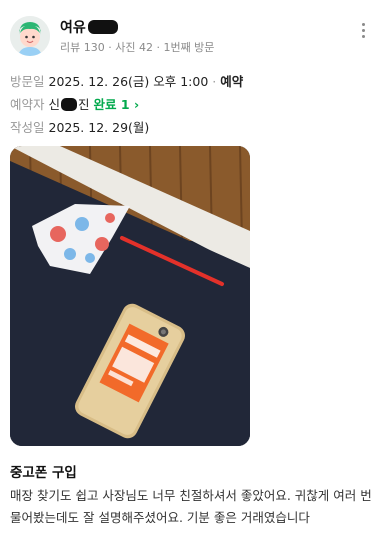 This screenshot has height=557, width=380. I want to click on avatar-face-icon, so click(30, 36).